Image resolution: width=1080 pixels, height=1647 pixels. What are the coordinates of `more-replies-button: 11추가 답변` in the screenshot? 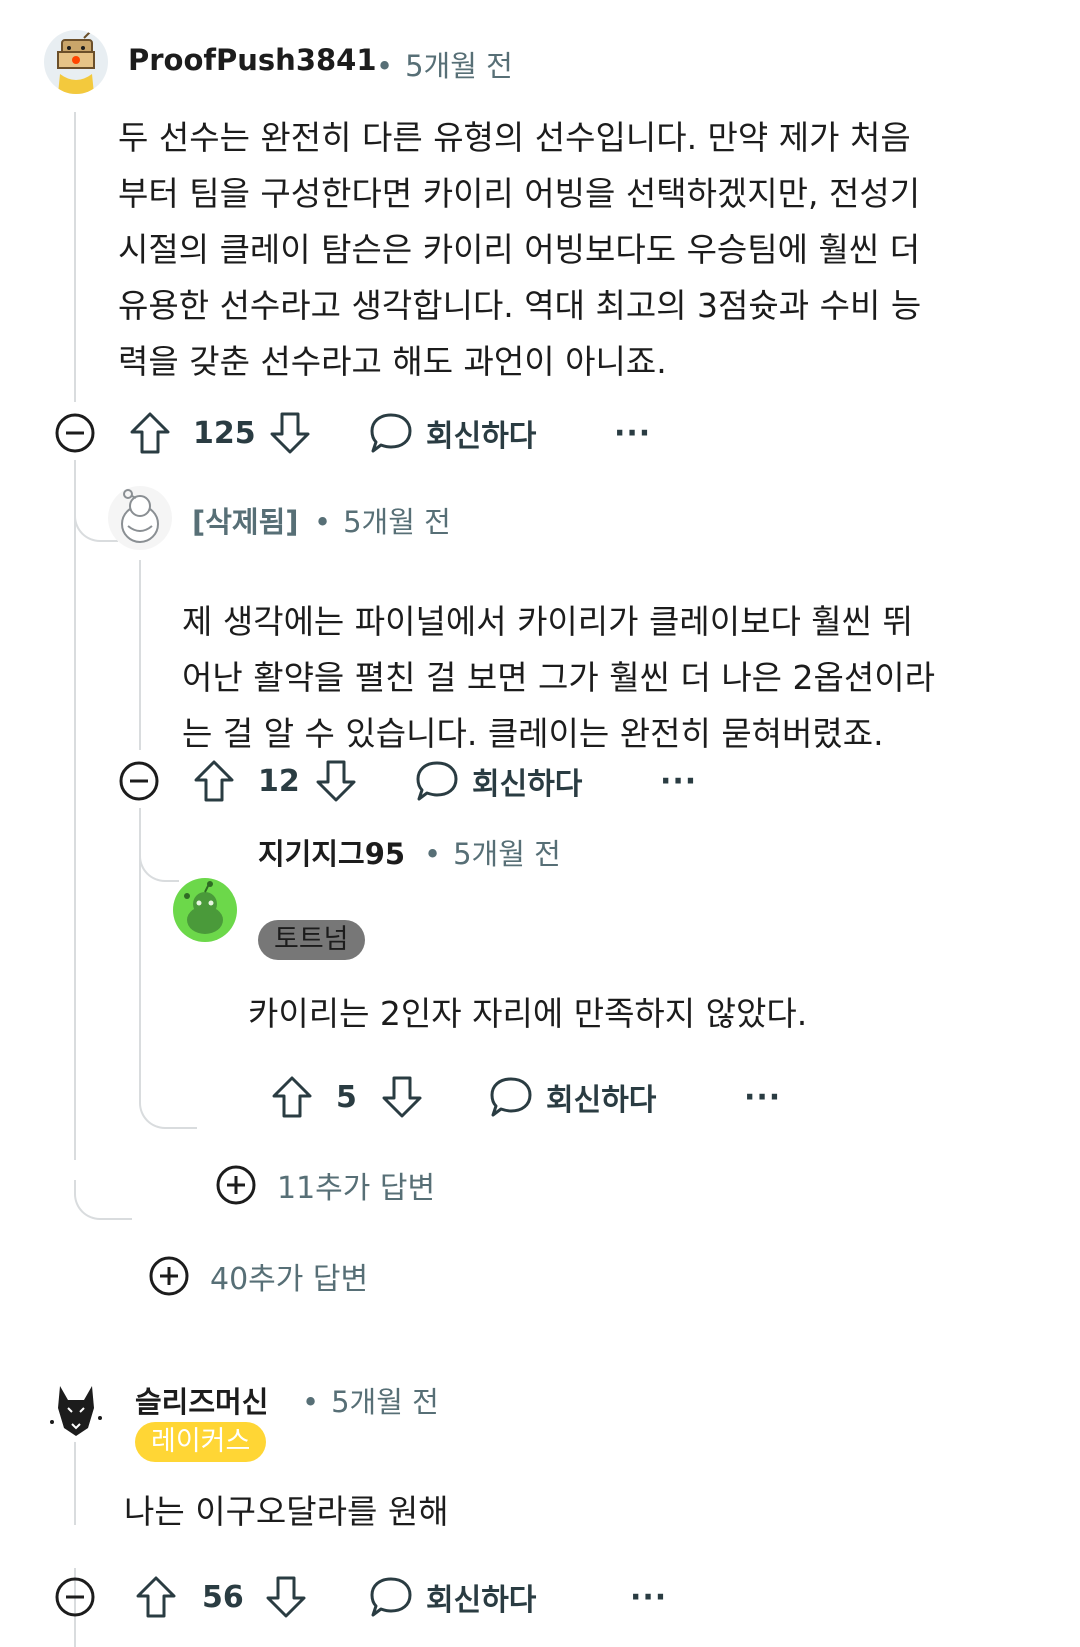 It's located at (325, 1185).